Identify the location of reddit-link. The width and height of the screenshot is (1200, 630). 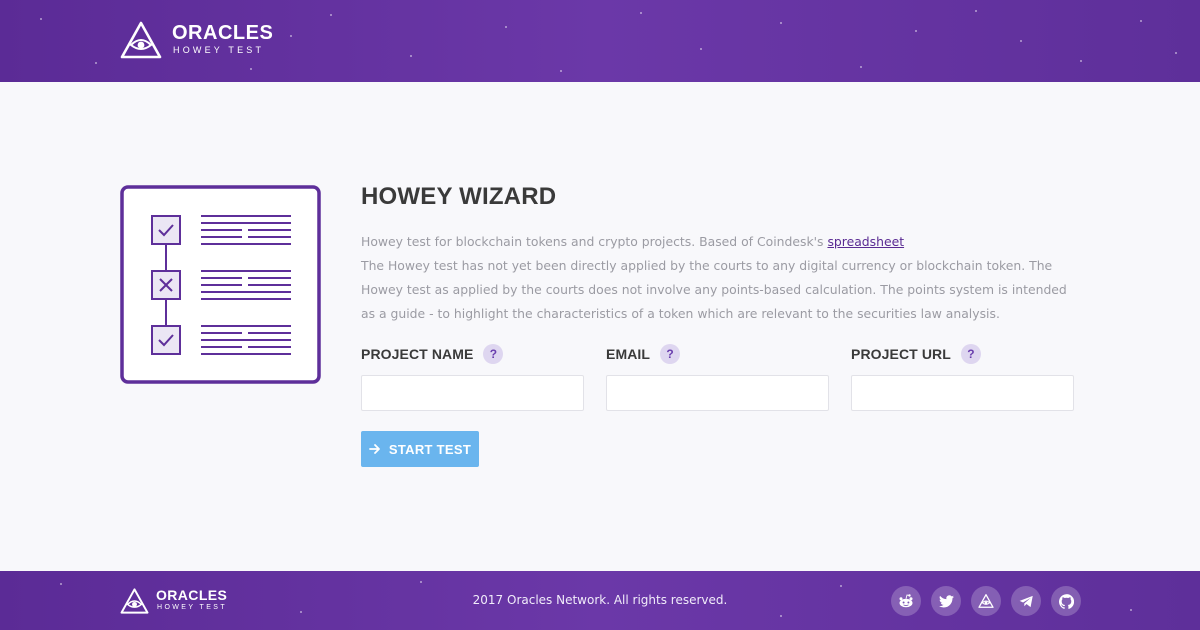
(906, 601).